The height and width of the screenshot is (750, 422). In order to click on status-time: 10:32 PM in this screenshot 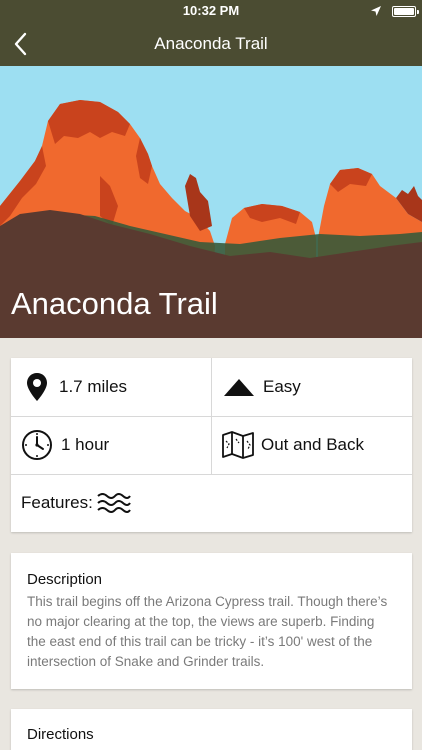, I will do `click(211, 10)`.